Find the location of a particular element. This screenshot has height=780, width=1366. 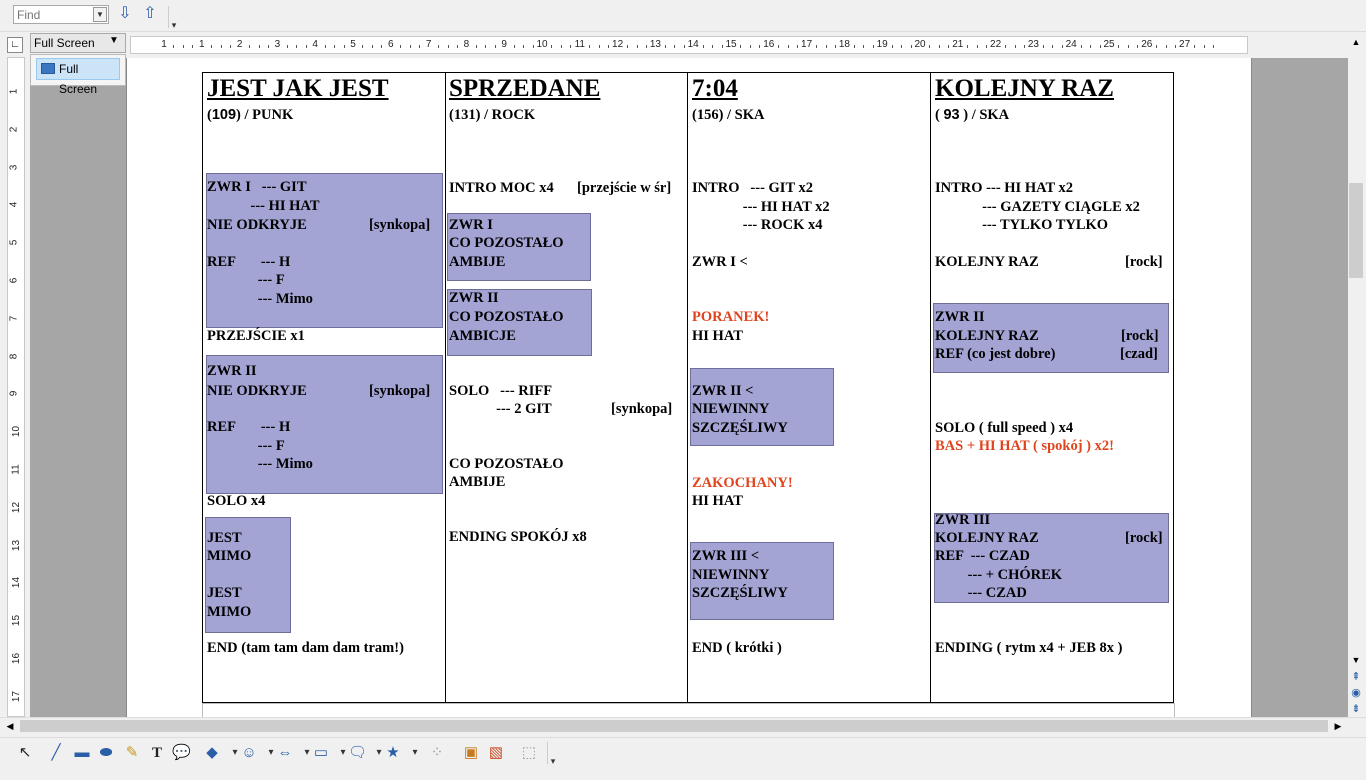

scroll-up-icon: ▲ is located at coordinates (1356, 42).